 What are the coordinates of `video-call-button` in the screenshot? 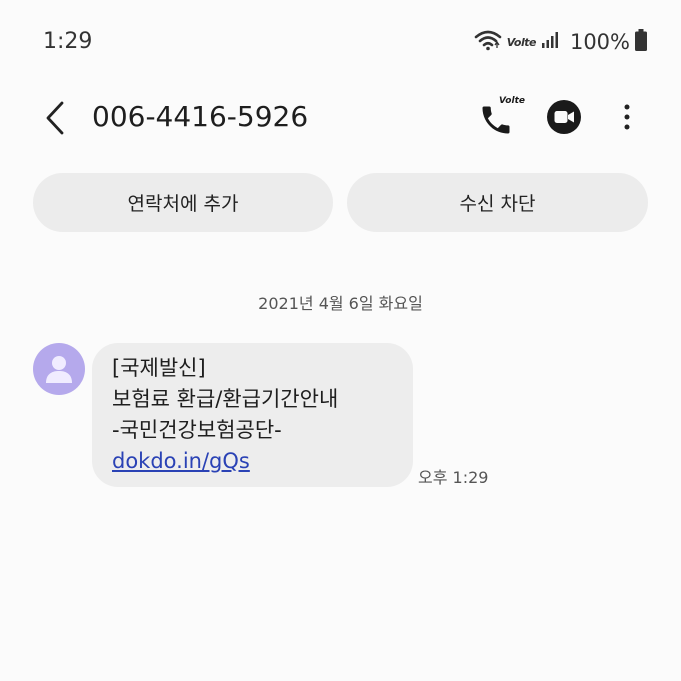 It's located at (564, 117).